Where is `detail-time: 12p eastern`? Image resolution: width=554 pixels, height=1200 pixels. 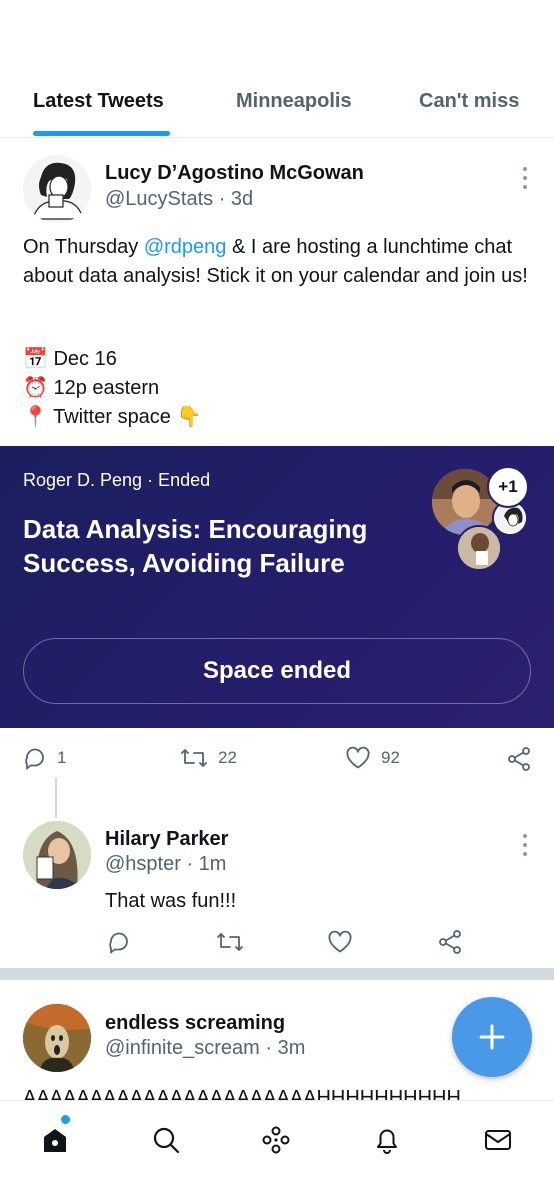
detail-time: 12p eastern is located at coordinates (106, 388).